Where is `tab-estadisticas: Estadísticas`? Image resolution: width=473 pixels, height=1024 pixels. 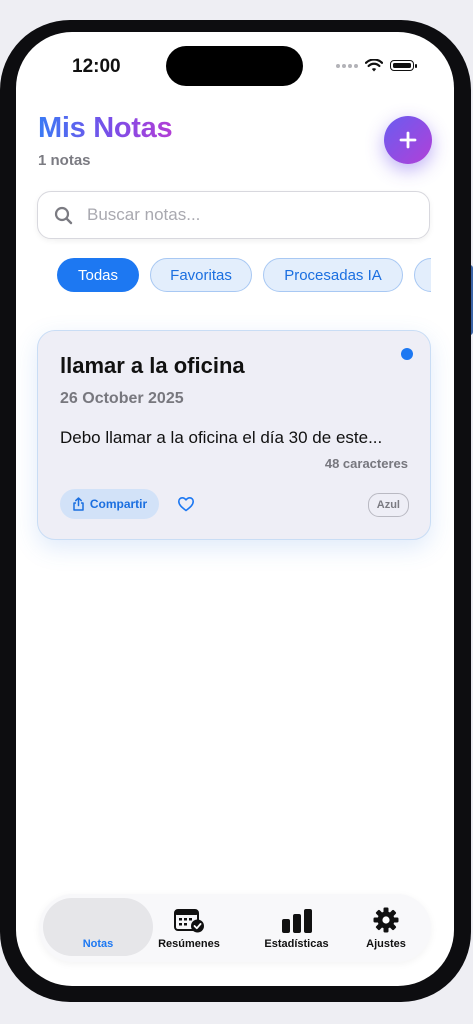 tab-estadisticas: Estadísticas is located at coordinates (296, 928).